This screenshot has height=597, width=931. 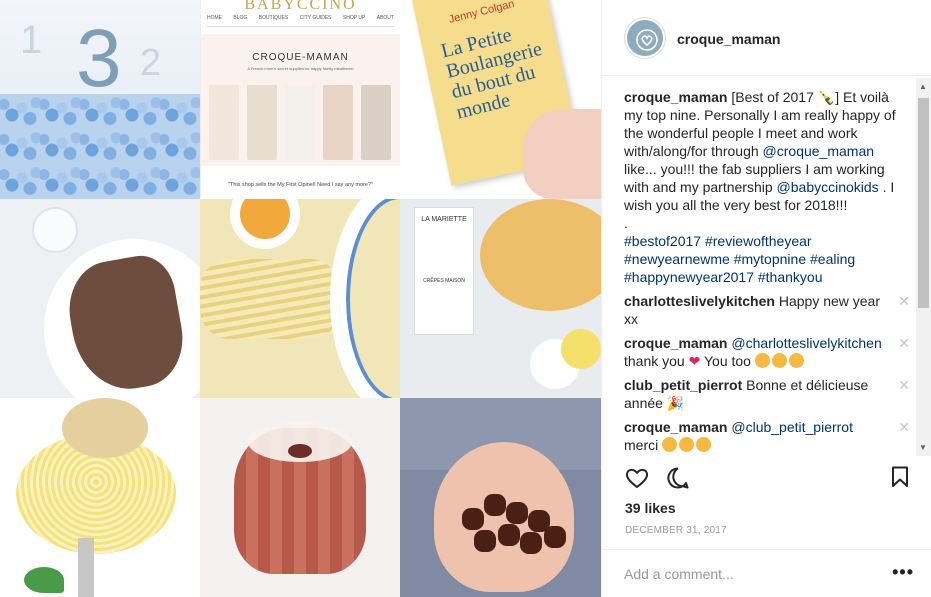 What do you see at coordinates (767, 436) in the screenshot?
I see `comment-item: croque_maman @club_petit_pierrot merci ✕` at bounding box center [767, 436].